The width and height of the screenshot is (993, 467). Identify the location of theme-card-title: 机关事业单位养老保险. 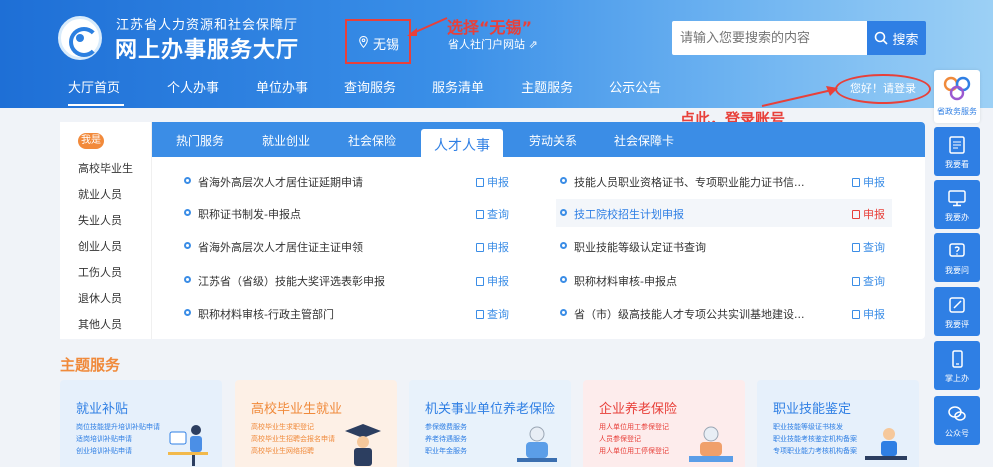
(490, 409).